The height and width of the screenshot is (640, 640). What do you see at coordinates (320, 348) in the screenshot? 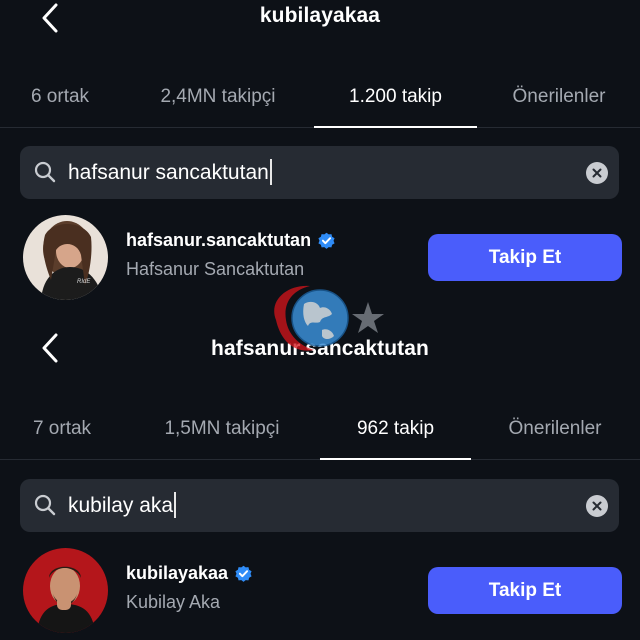
I see `page-title: hafsanur.sancaktutan` at bounding box center [320, 348].